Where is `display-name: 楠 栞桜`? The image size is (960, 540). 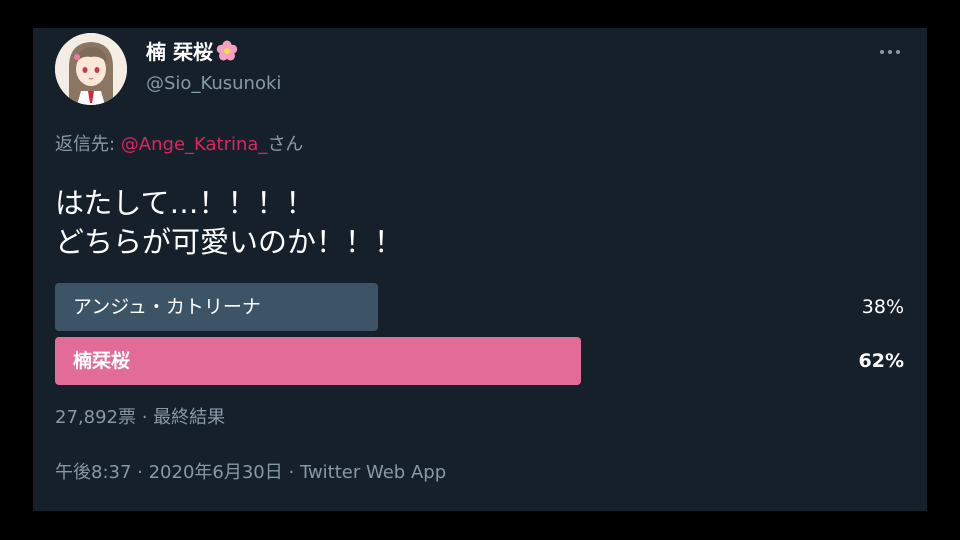
display-name: 楠 栞桜 is located at coordinates (192, 54).